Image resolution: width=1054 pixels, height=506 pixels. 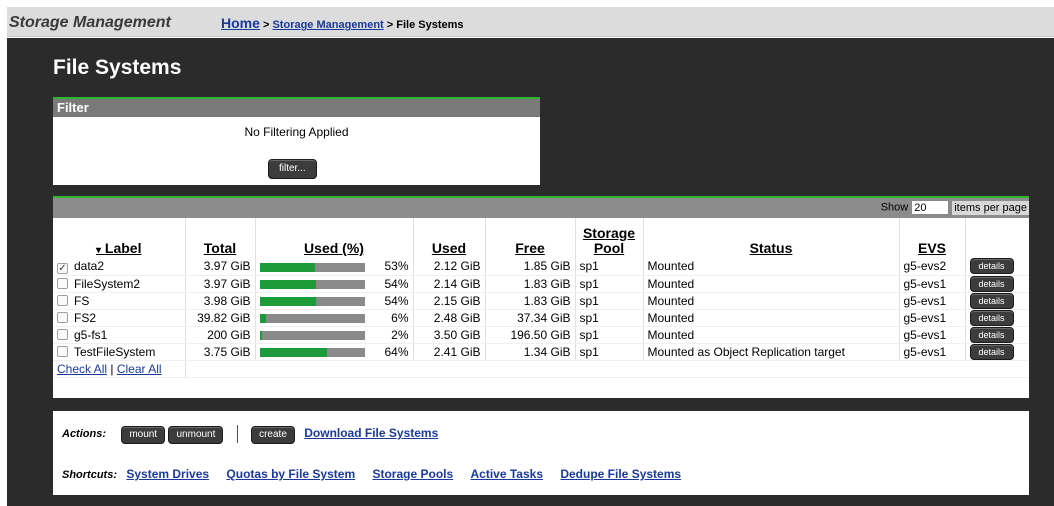 I want to click on free-cell: 1.83 GiB, so click(x=530, y=301).